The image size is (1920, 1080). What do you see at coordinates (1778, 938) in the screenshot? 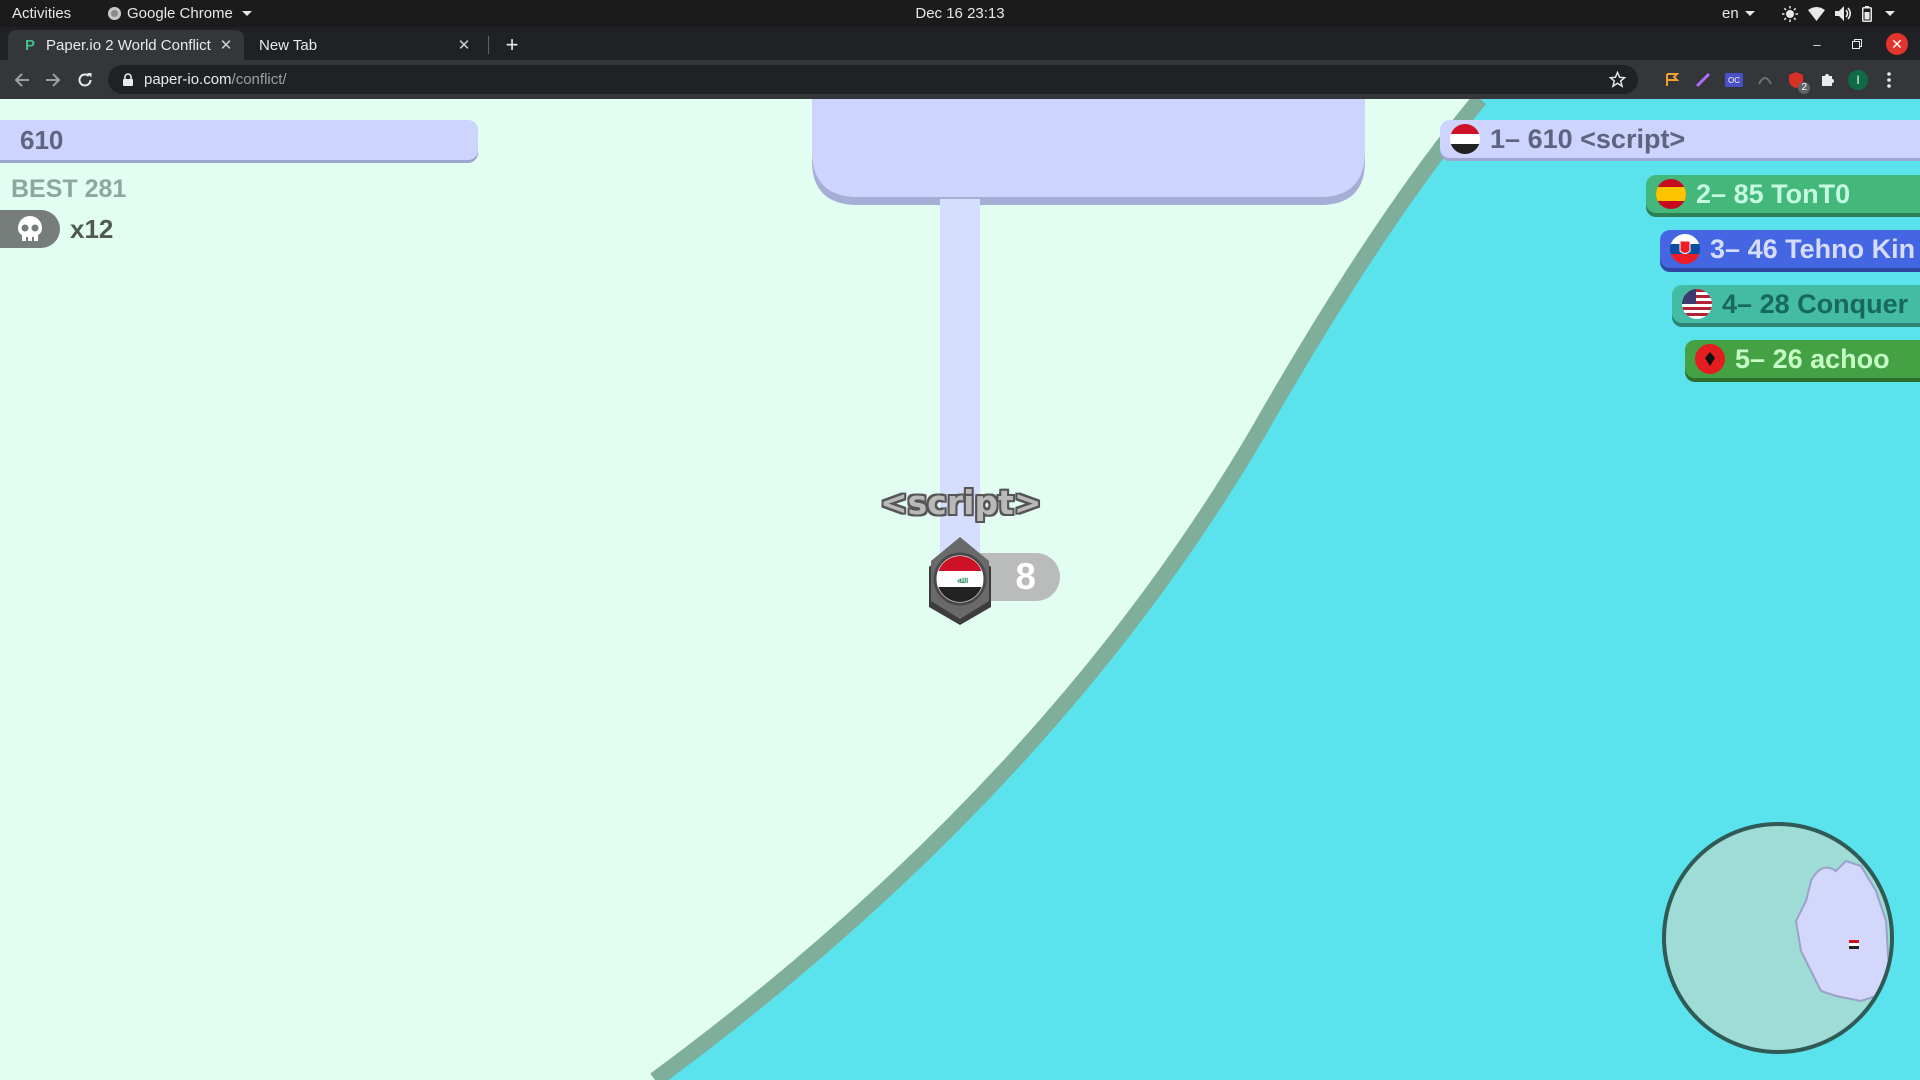
I see `minimap` at bounding box center [1778, 938].